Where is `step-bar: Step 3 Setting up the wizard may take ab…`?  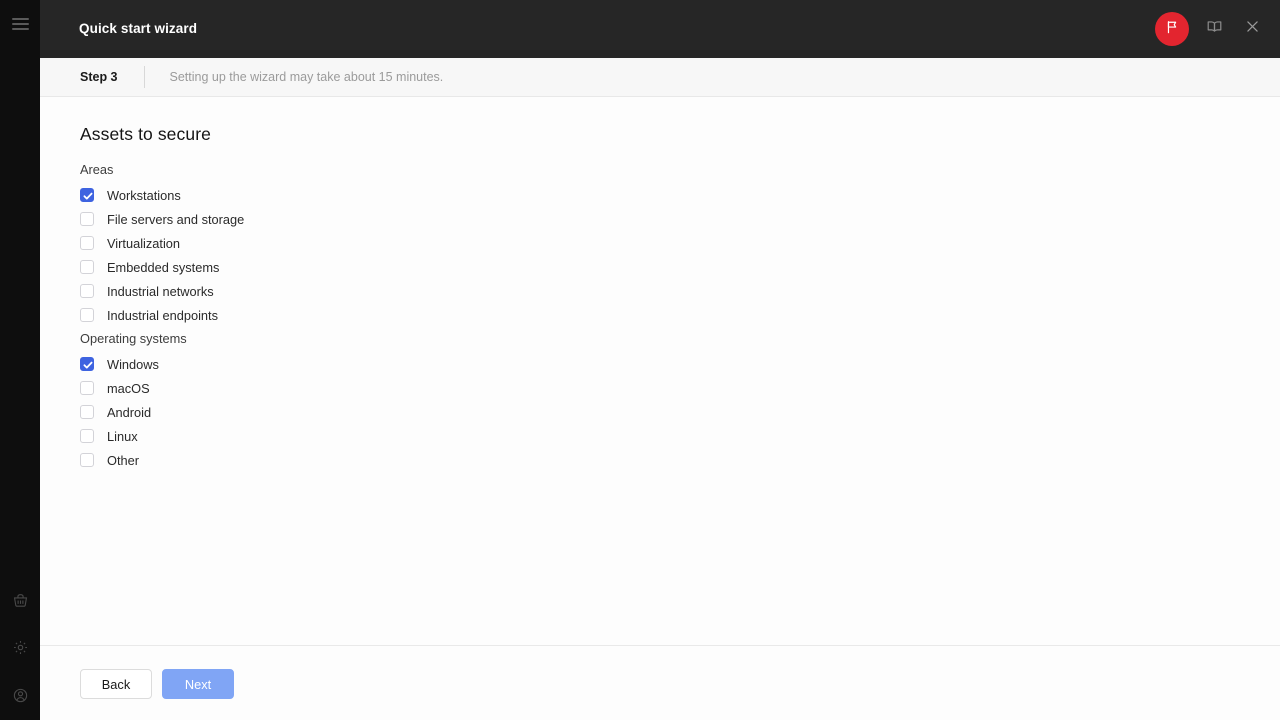
step-bar: Step 3 Setting up the wizard may take ab… is located at coordinates (660, 77).